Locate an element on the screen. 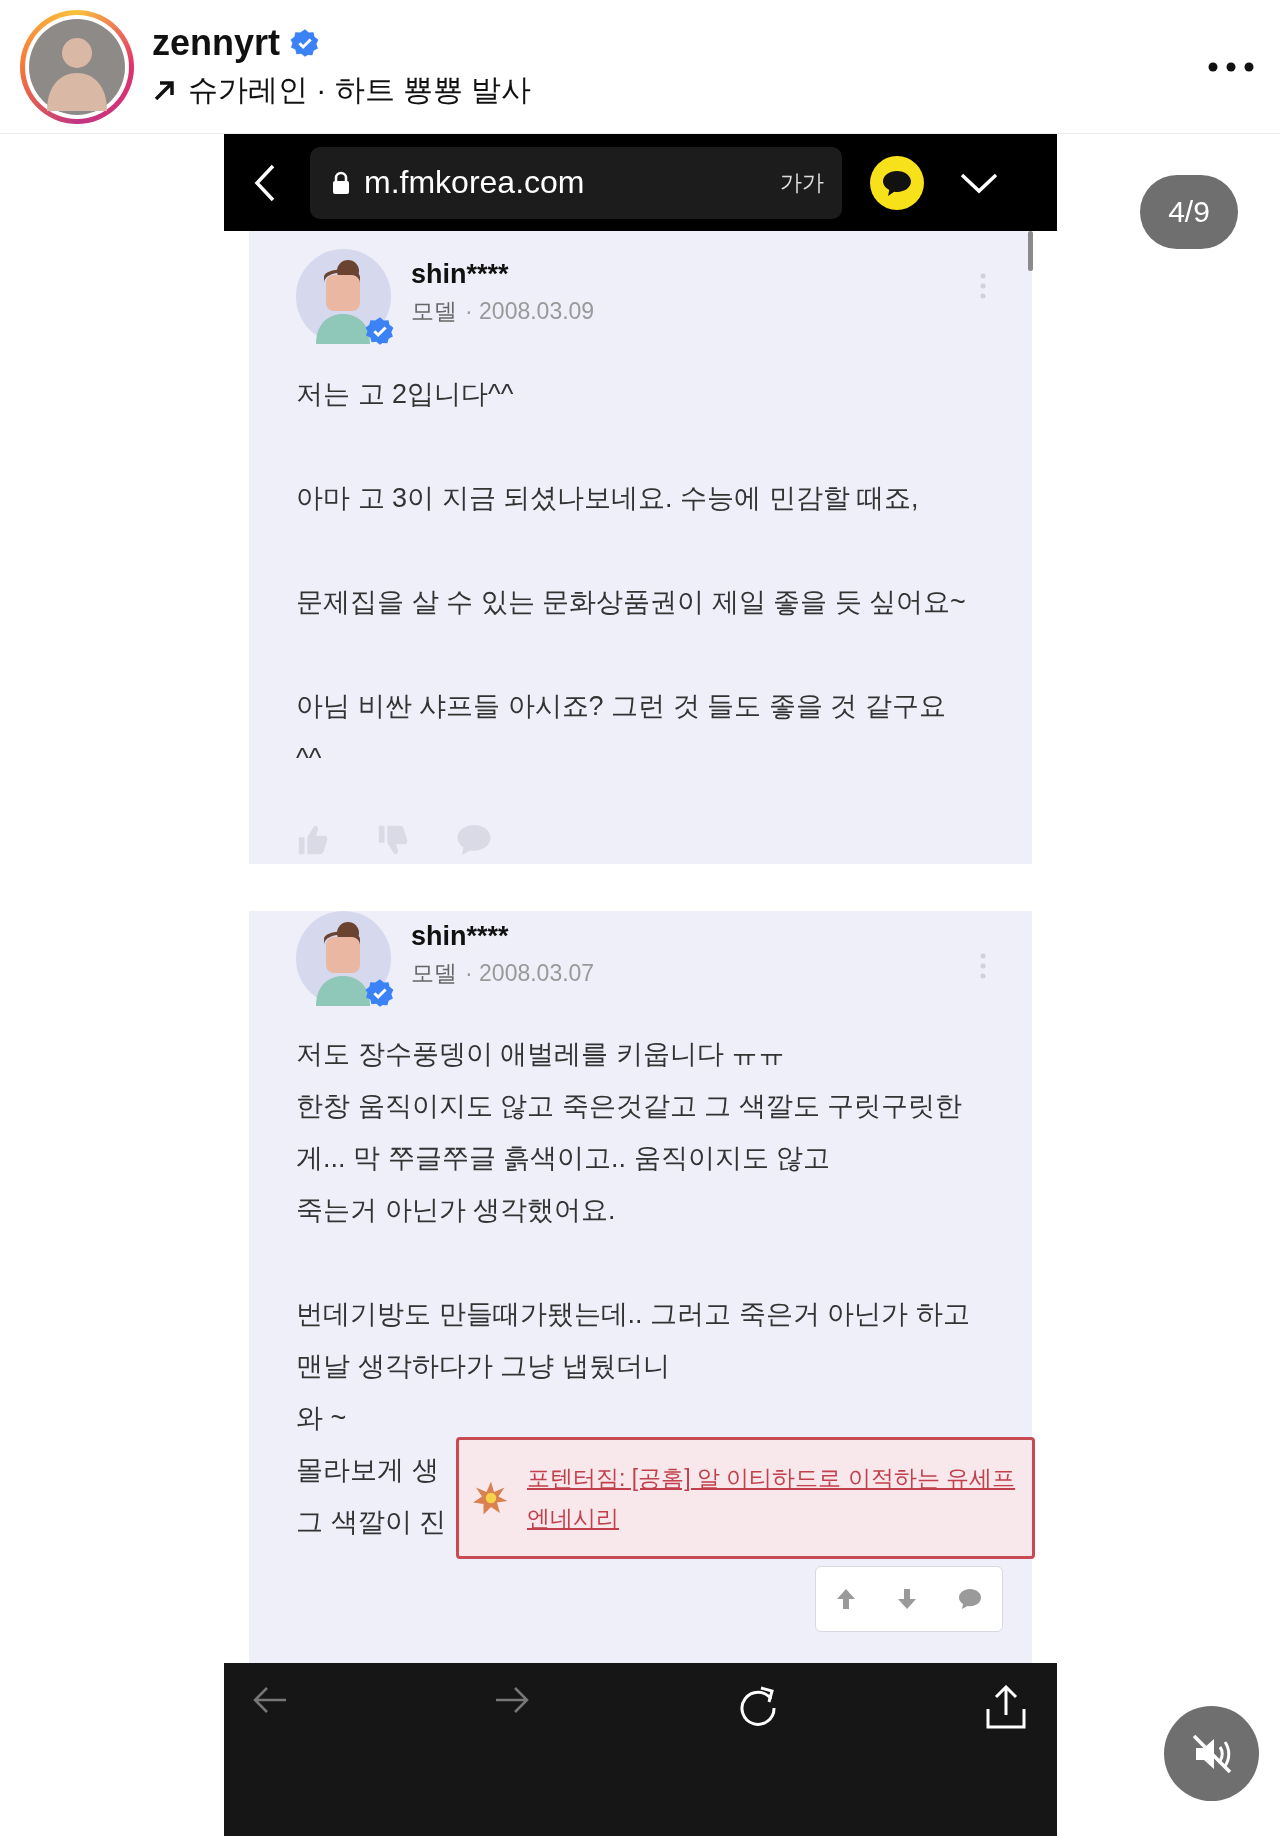 The image size is (1280, 1837). arrow-down-icon is located at coordinates (907, 1599).